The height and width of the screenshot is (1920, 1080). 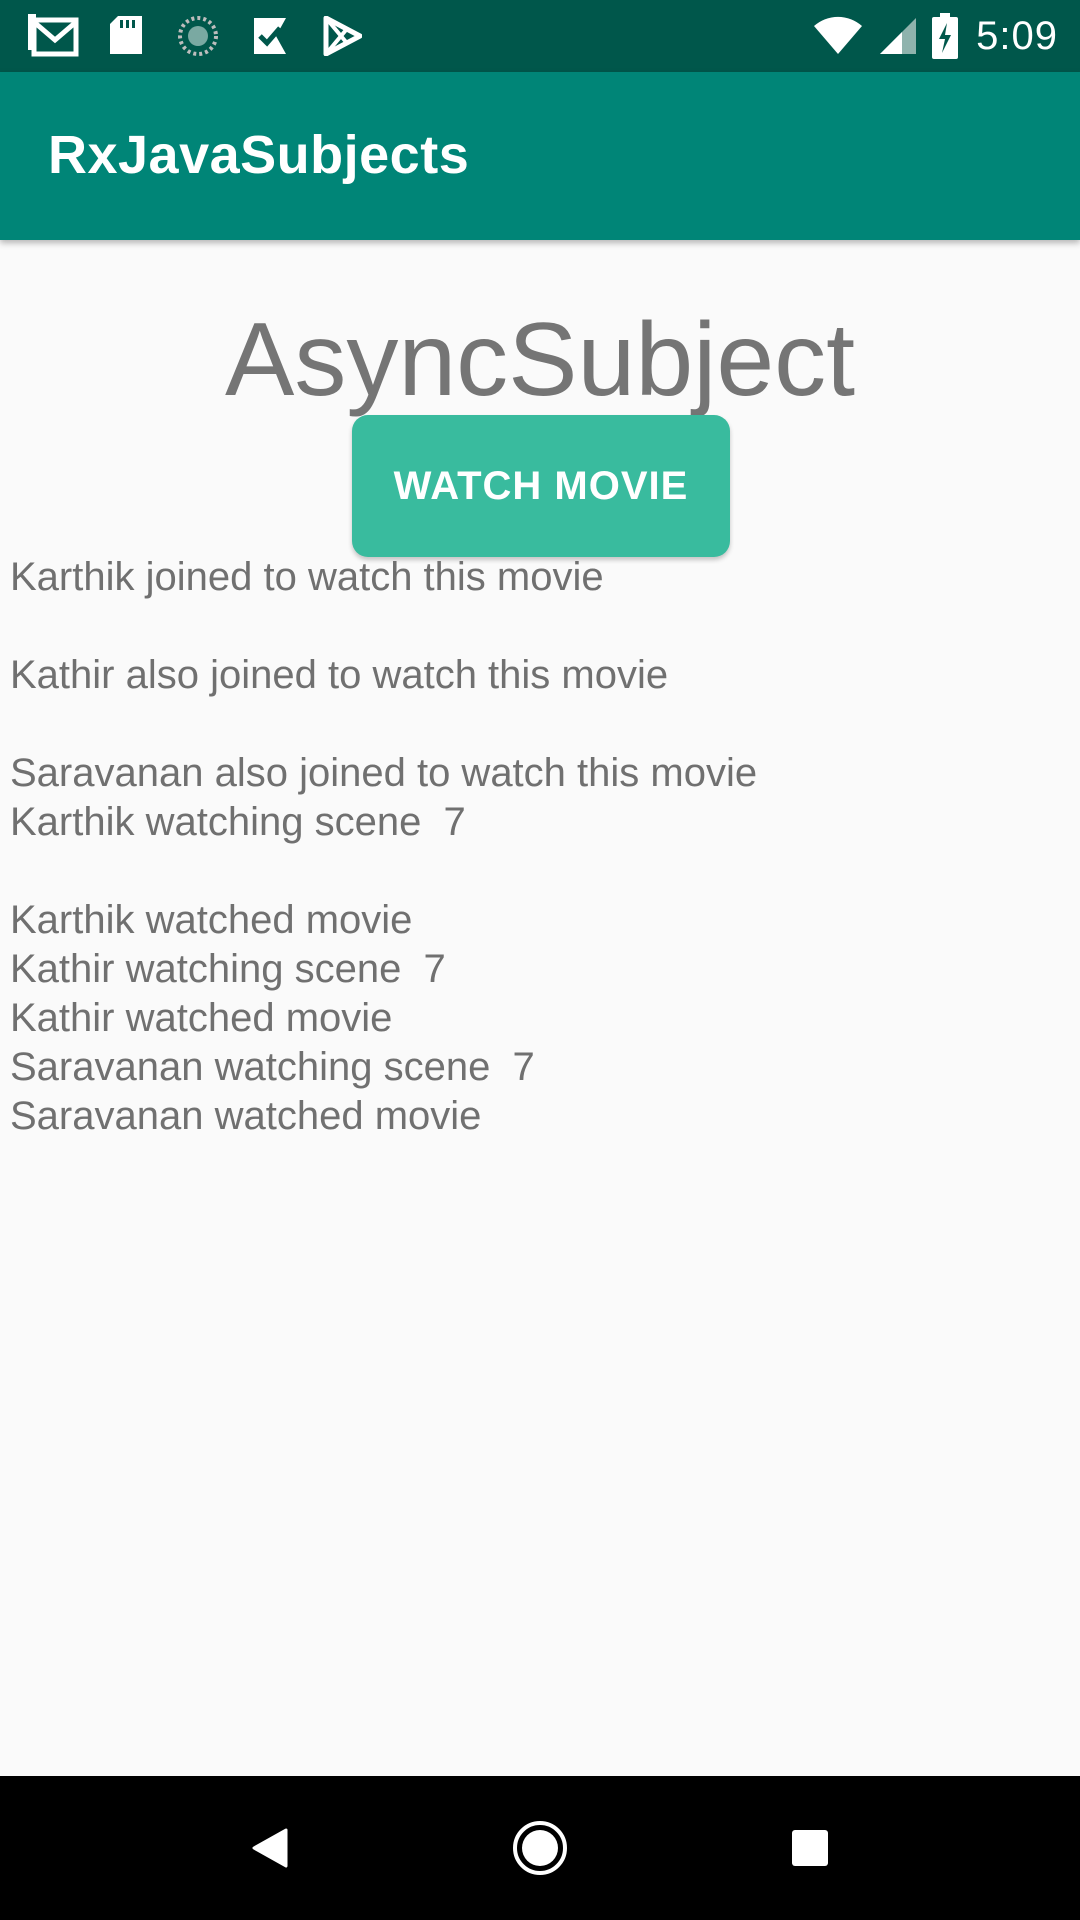 I want to click on recents-icon, so click(x=810, y=1848).